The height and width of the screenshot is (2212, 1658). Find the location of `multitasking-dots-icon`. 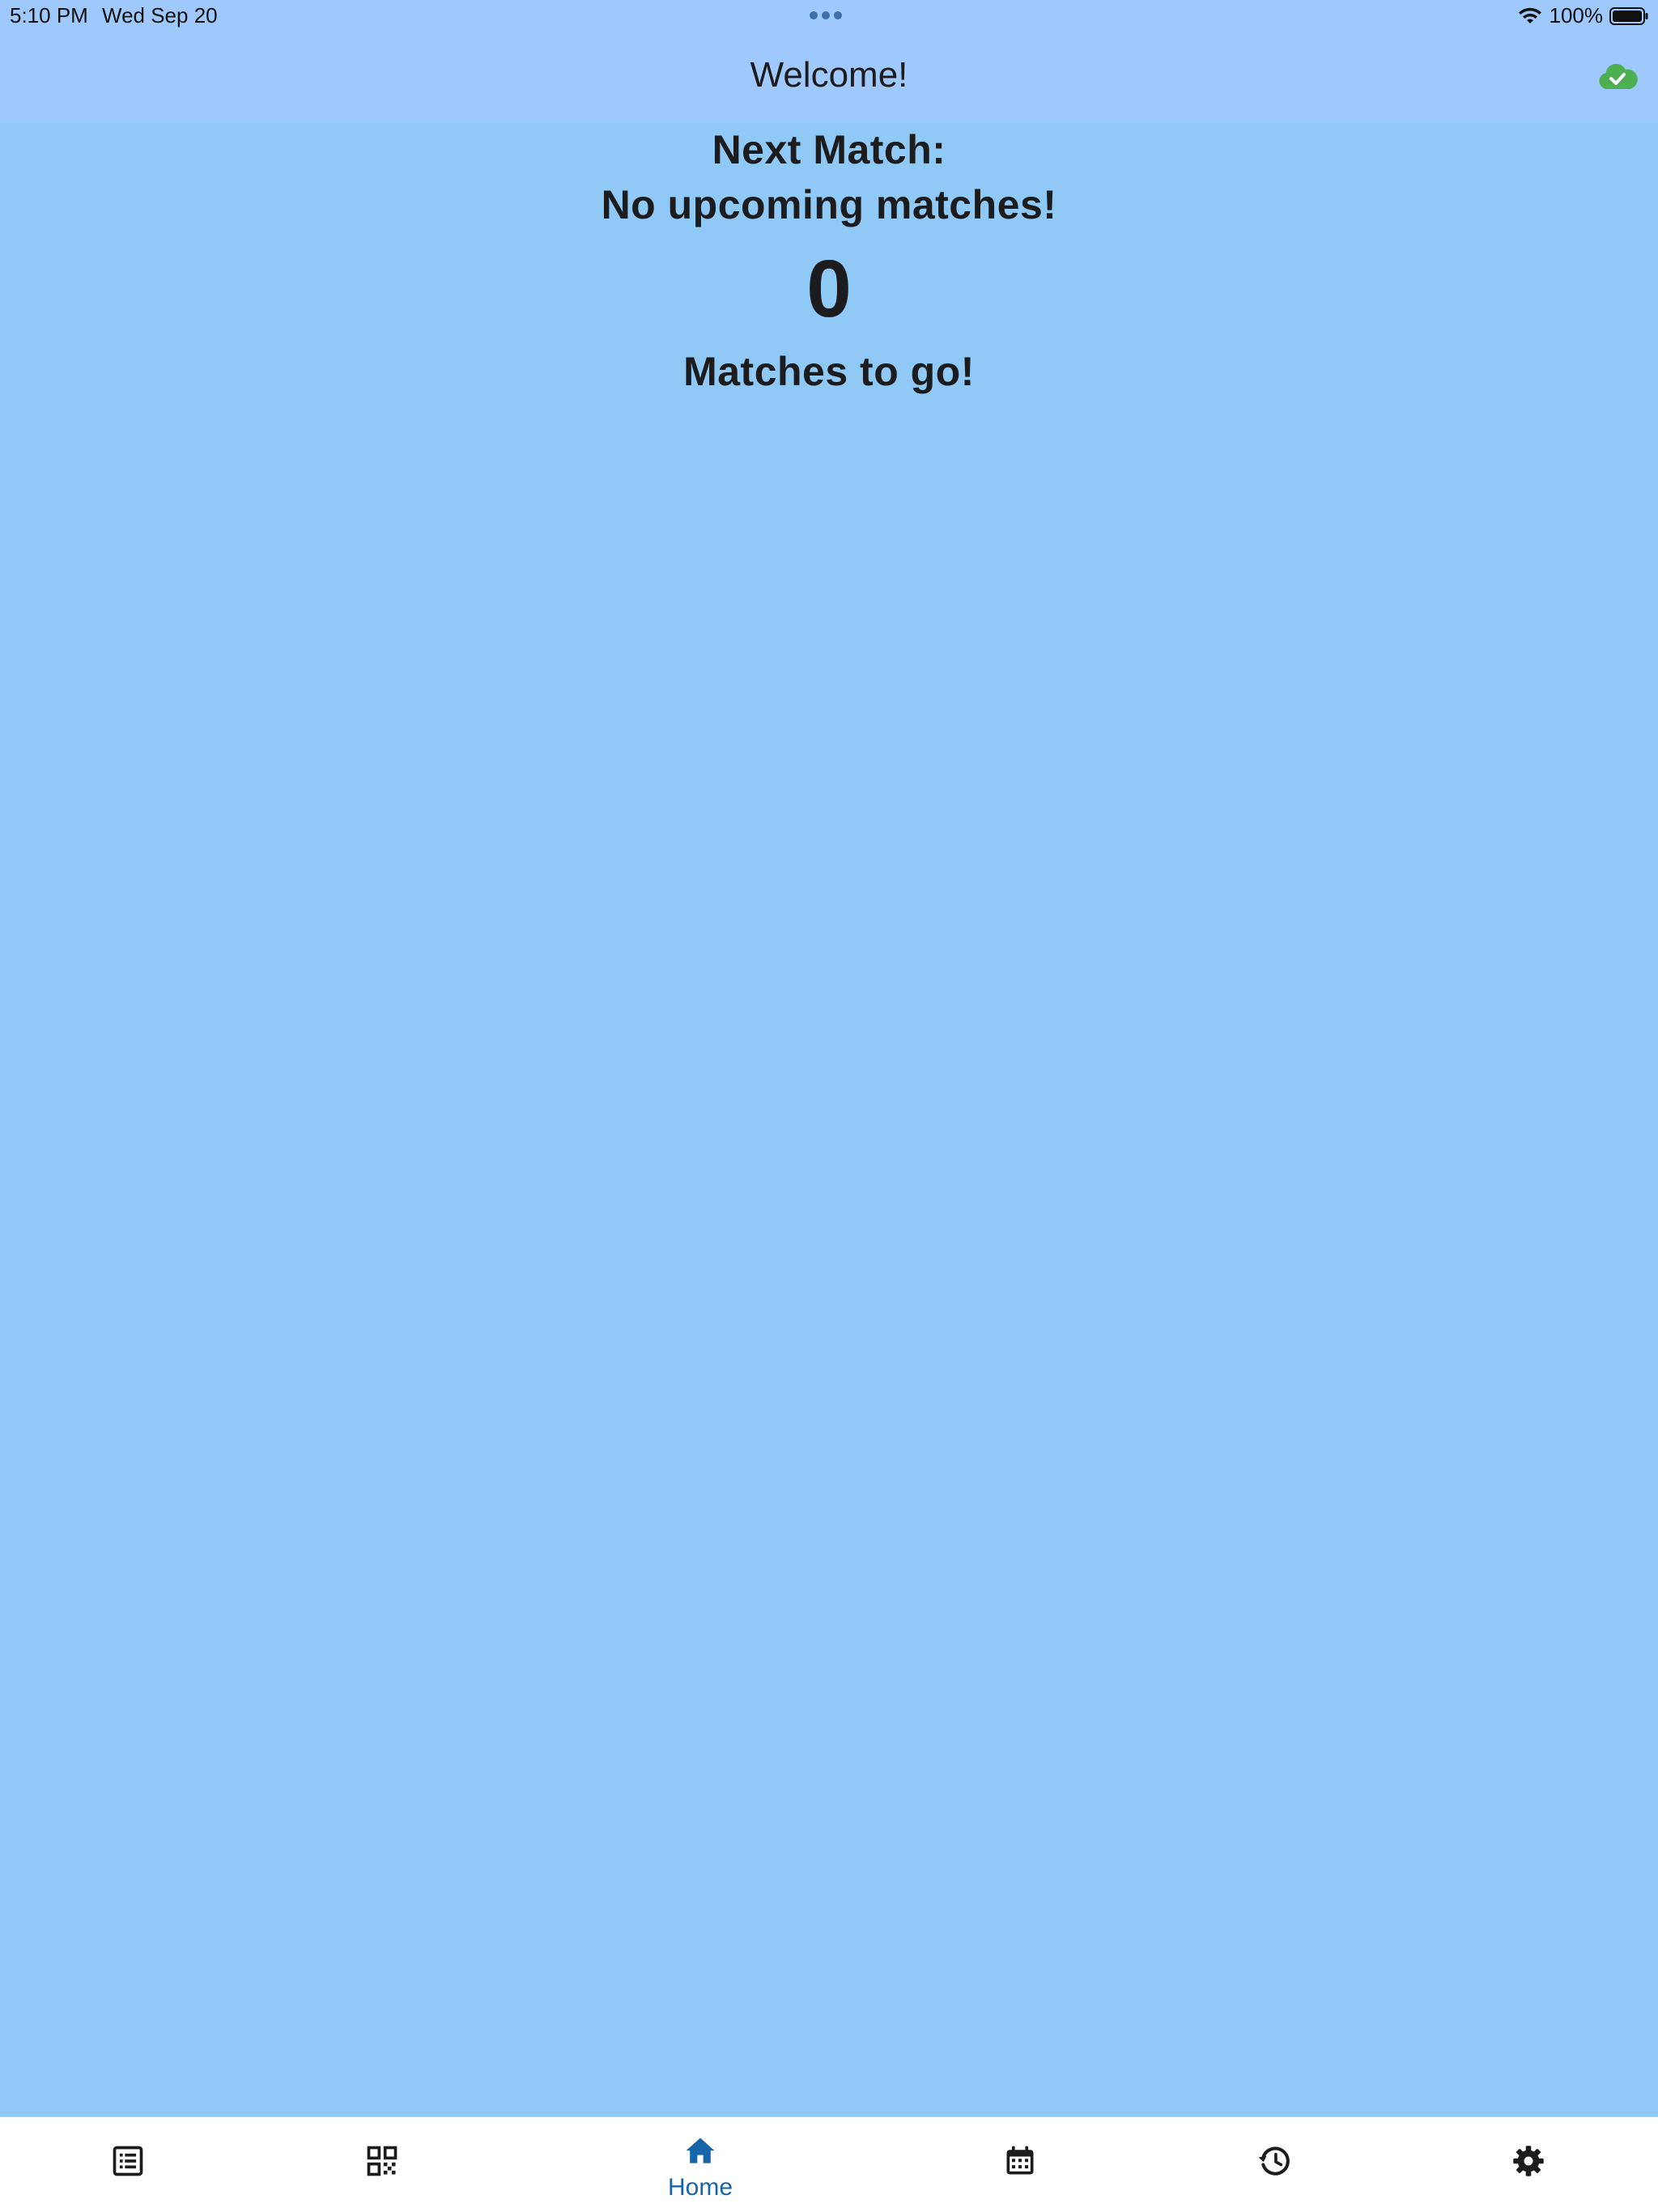

multitasking-dots-icon is located at coordinates (826, 15).